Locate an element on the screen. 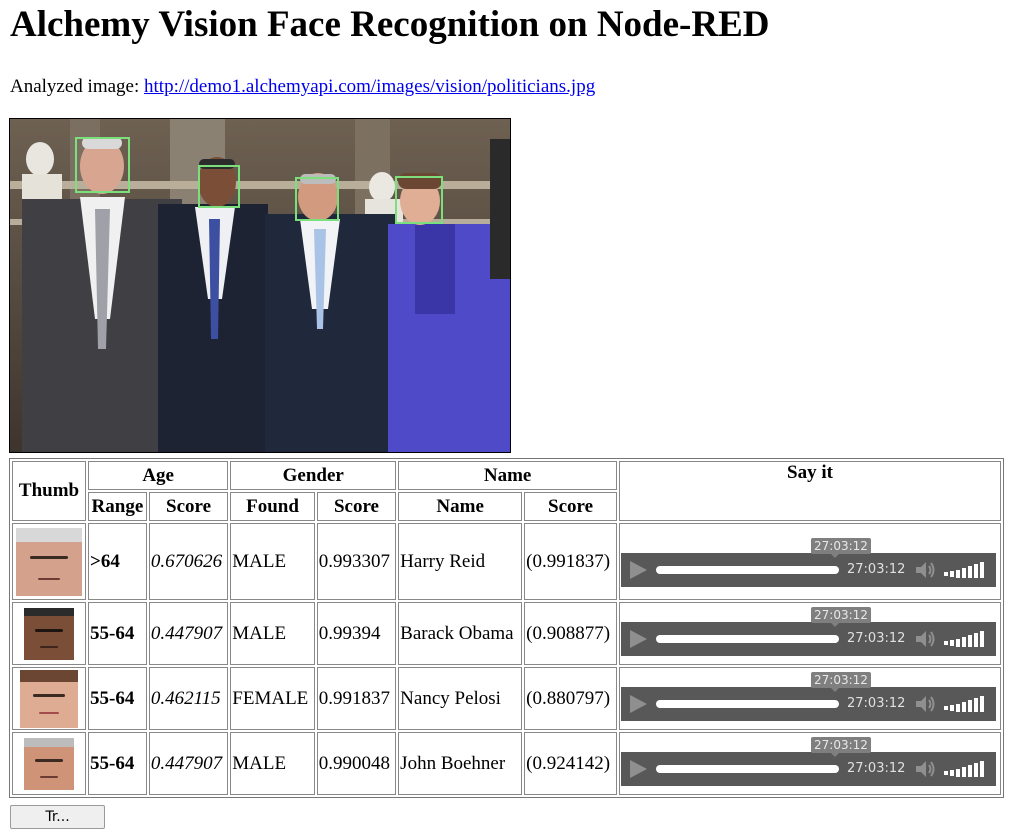 This screenshot has height=829, width=1016. subheader-age-score: Score is located at coordinates (188, 506).